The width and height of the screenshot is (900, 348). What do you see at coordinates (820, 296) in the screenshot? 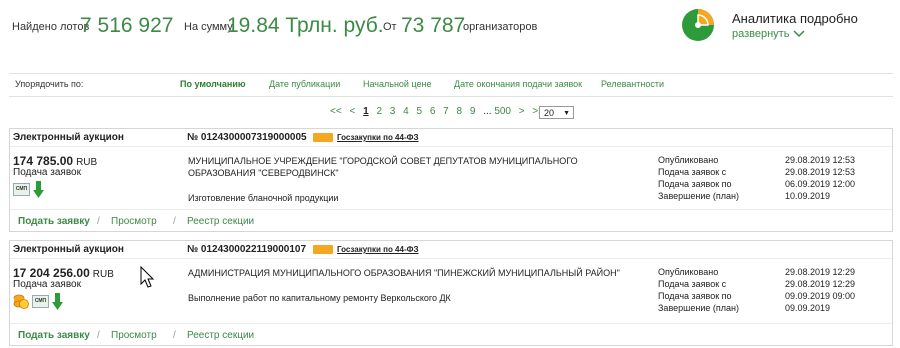
I see `apply-to-value: 09.09.2019 09:00` at bounding box center [820, 296].